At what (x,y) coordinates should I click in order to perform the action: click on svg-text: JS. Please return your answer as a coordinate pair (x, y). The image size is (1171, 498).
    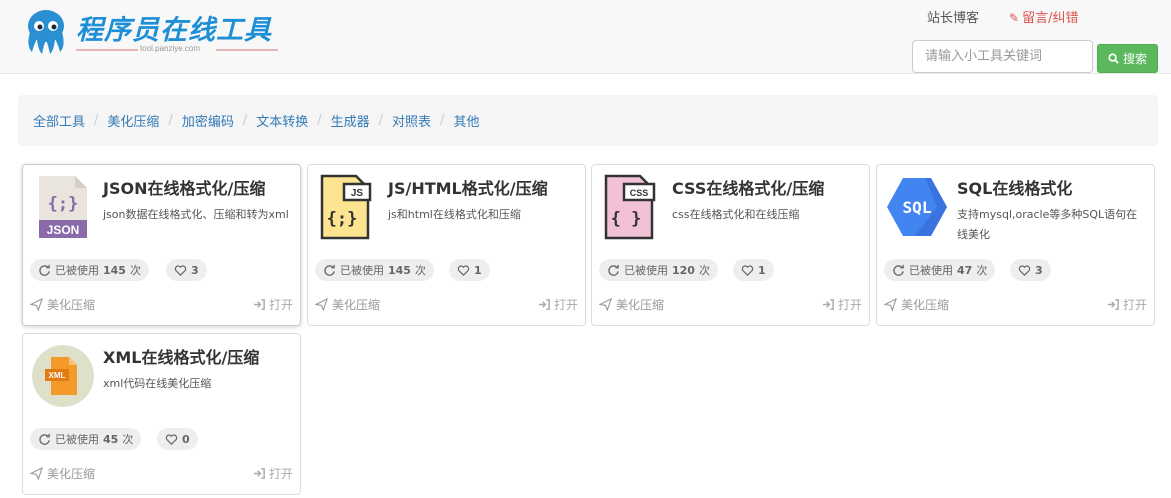
    Looking at the image, I should click on (357, 193).